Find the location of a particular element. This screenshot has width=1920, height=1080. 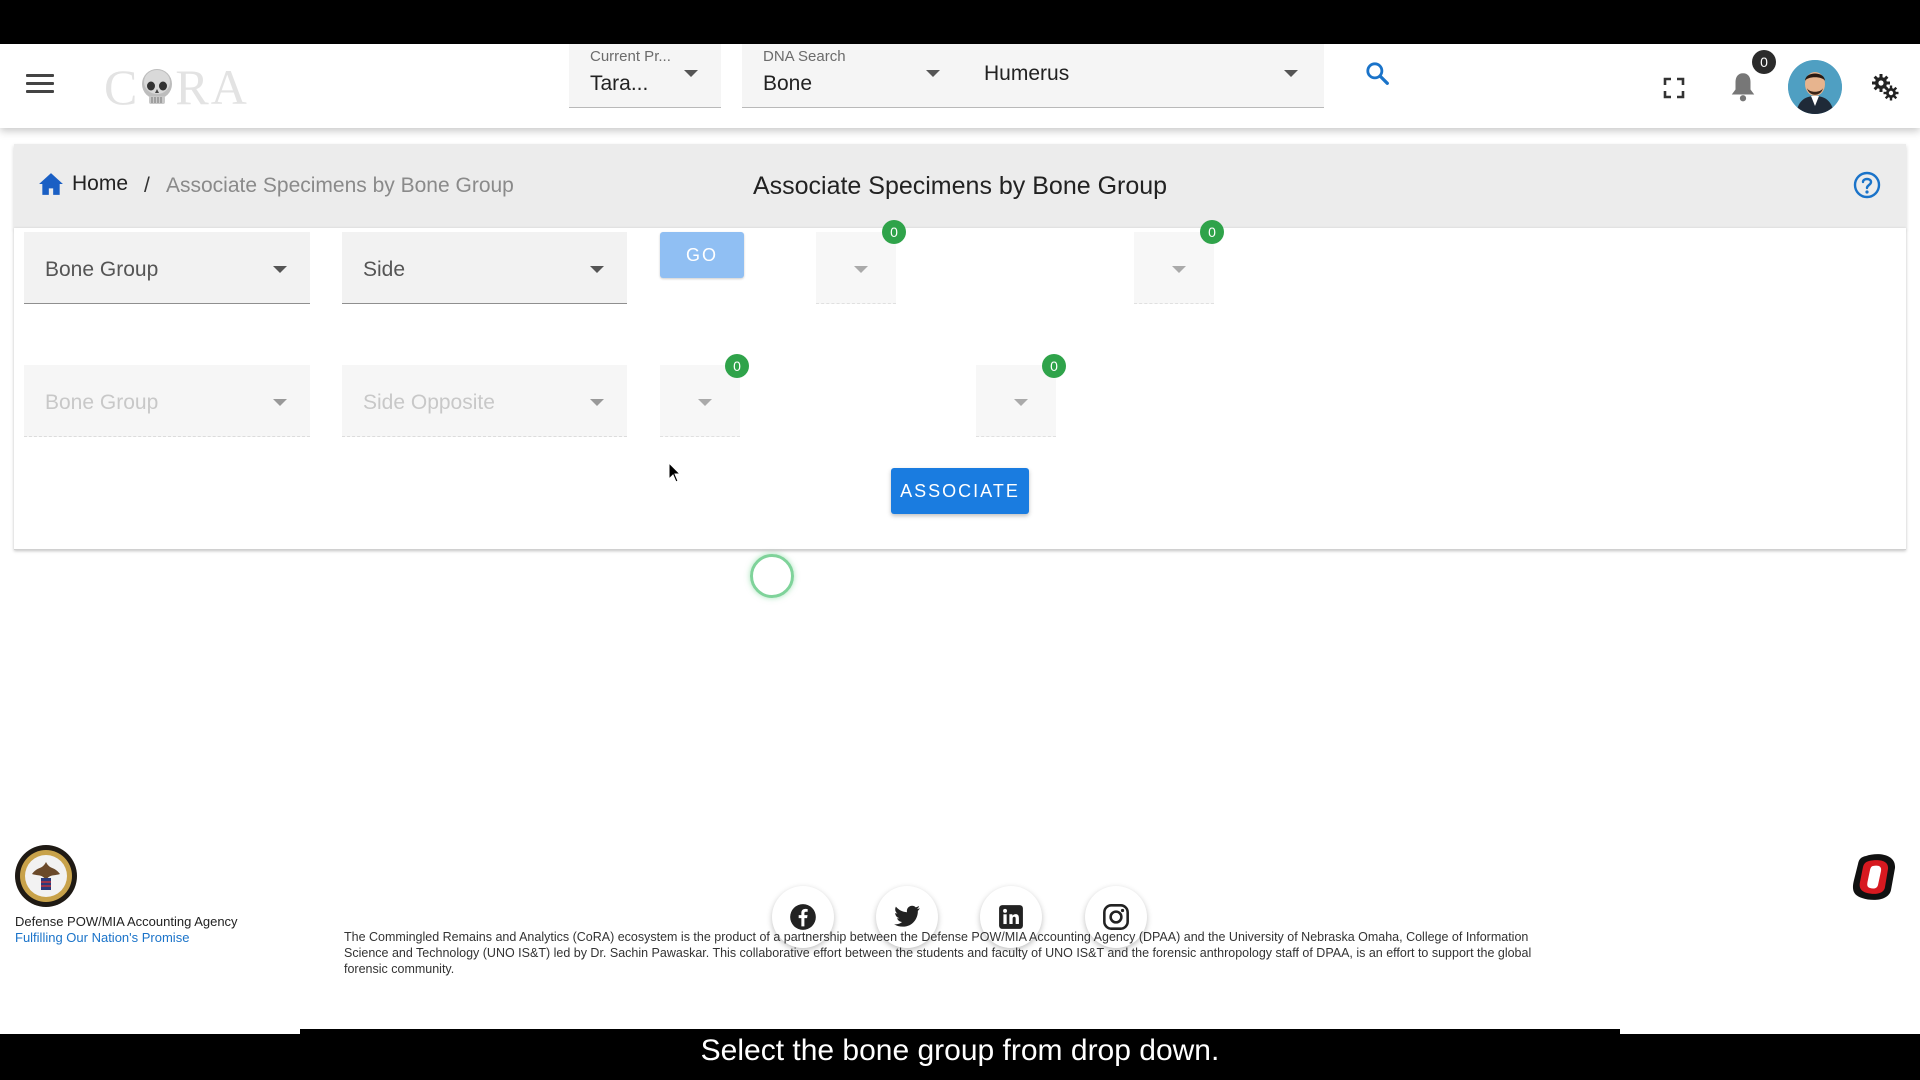

mouse-cursor-icon is located at coordinates (675, 472).